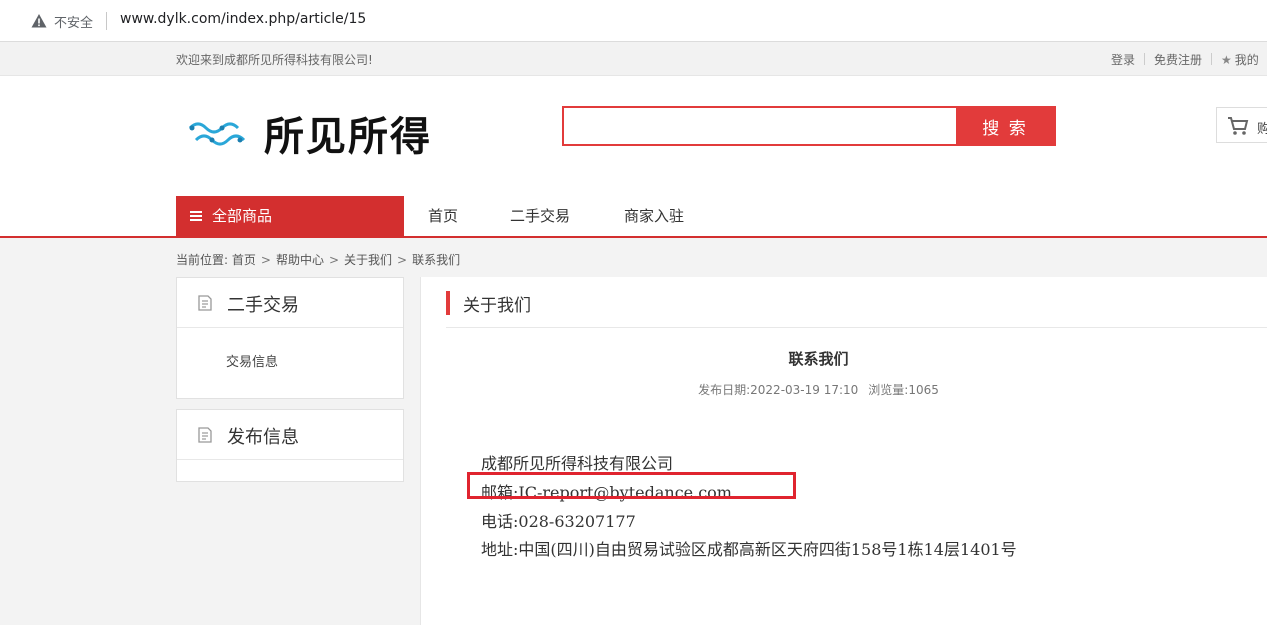 This screenshot has height=625, width=1267. Describe the element at coordinates (749, 549) in the screenshot. I see `address-line: 地址:中国(四川)自由贸易试验区成都高新区天府四街158号1栋14层1401号` at that location.